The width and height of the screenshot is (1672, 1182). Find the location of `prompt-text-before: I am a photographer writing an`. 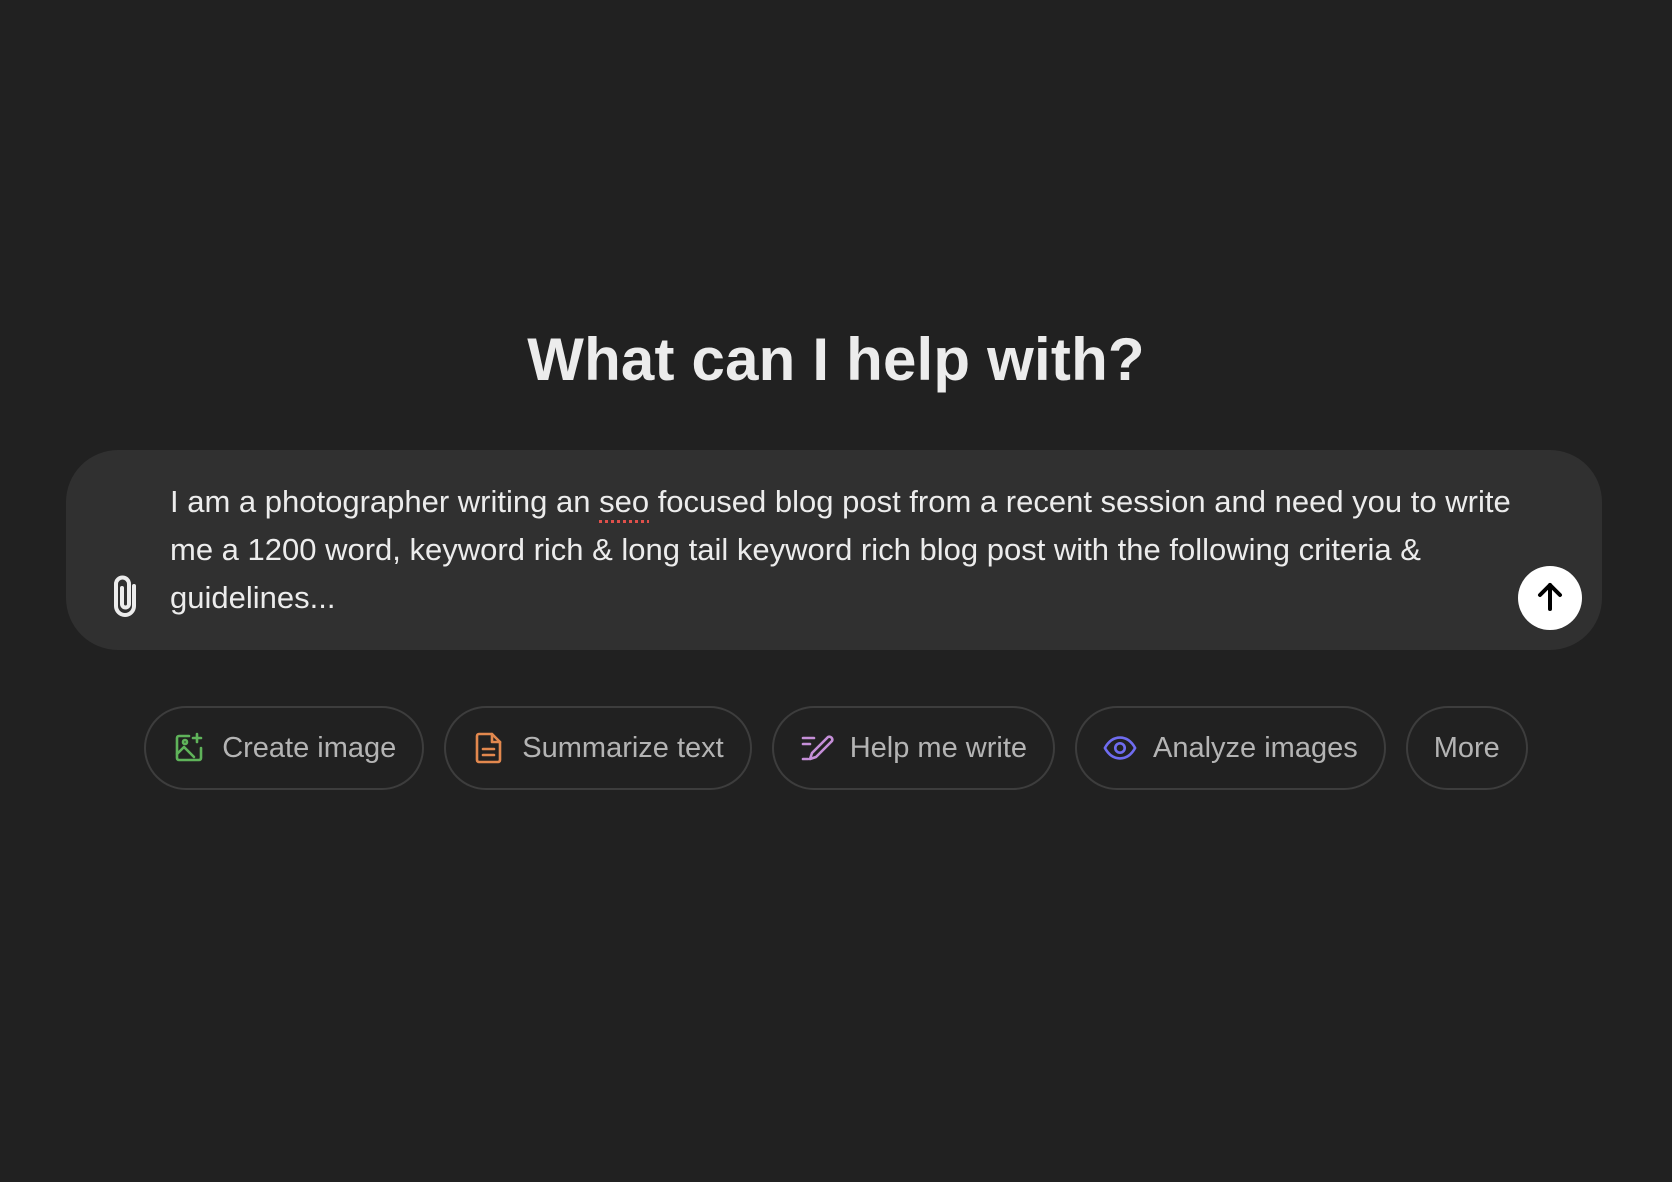

prompt-text-before: I am a photographer writing an is located at coordinates (385, 501).